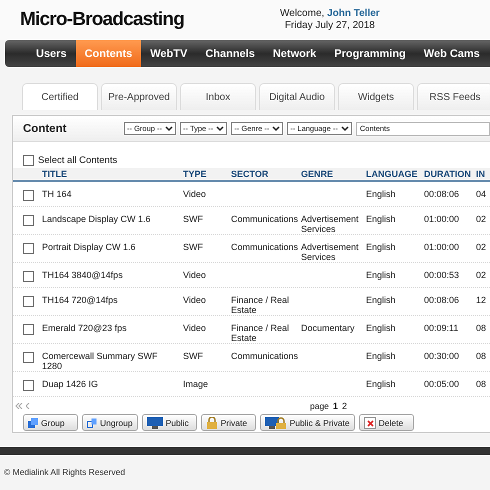 The image size is (490, 490). Describe the element at coordinates (169, 422) in the screenshot. I see `action-button: Public` at that location.